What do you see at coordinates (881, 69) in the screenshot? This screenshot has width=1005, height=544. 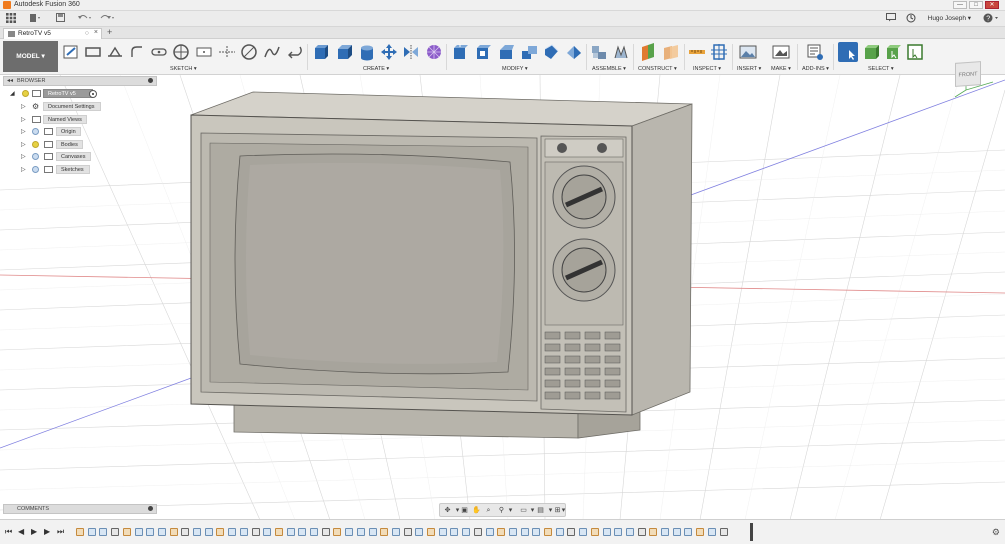 I see `select-group-label: SELECT ▾` at bounding box center [881, 69].